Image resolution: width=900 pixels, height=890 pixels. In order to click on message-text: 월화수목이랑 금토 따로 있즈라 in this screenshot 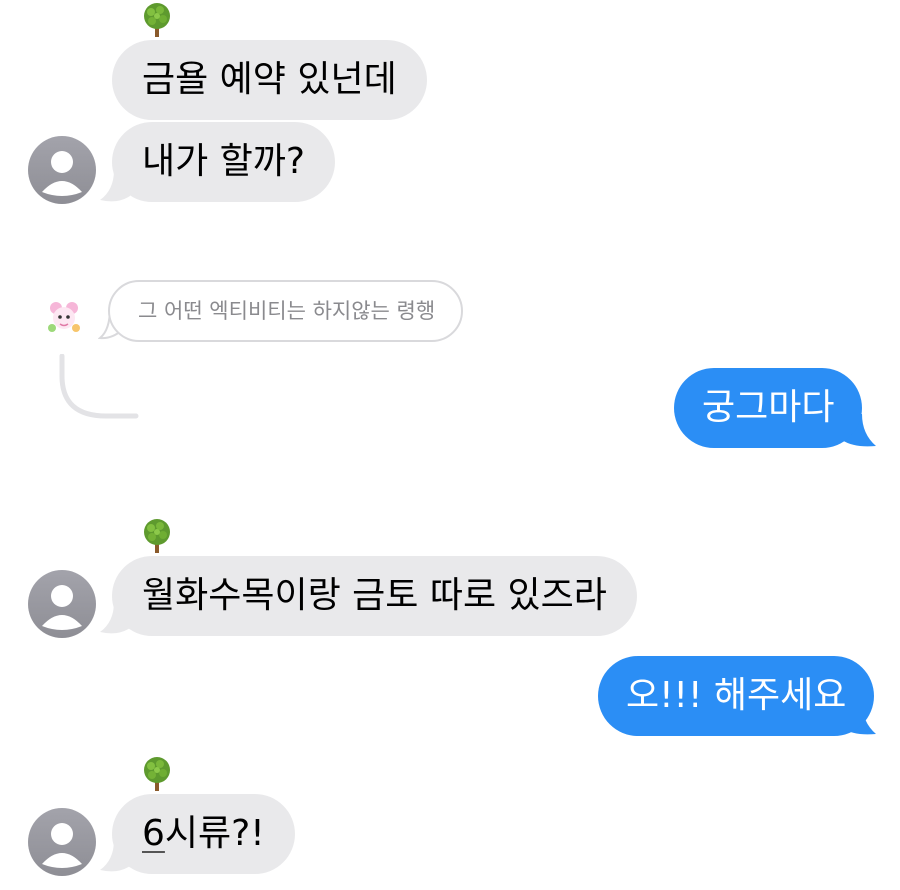, I will do `click(374, 595)`.